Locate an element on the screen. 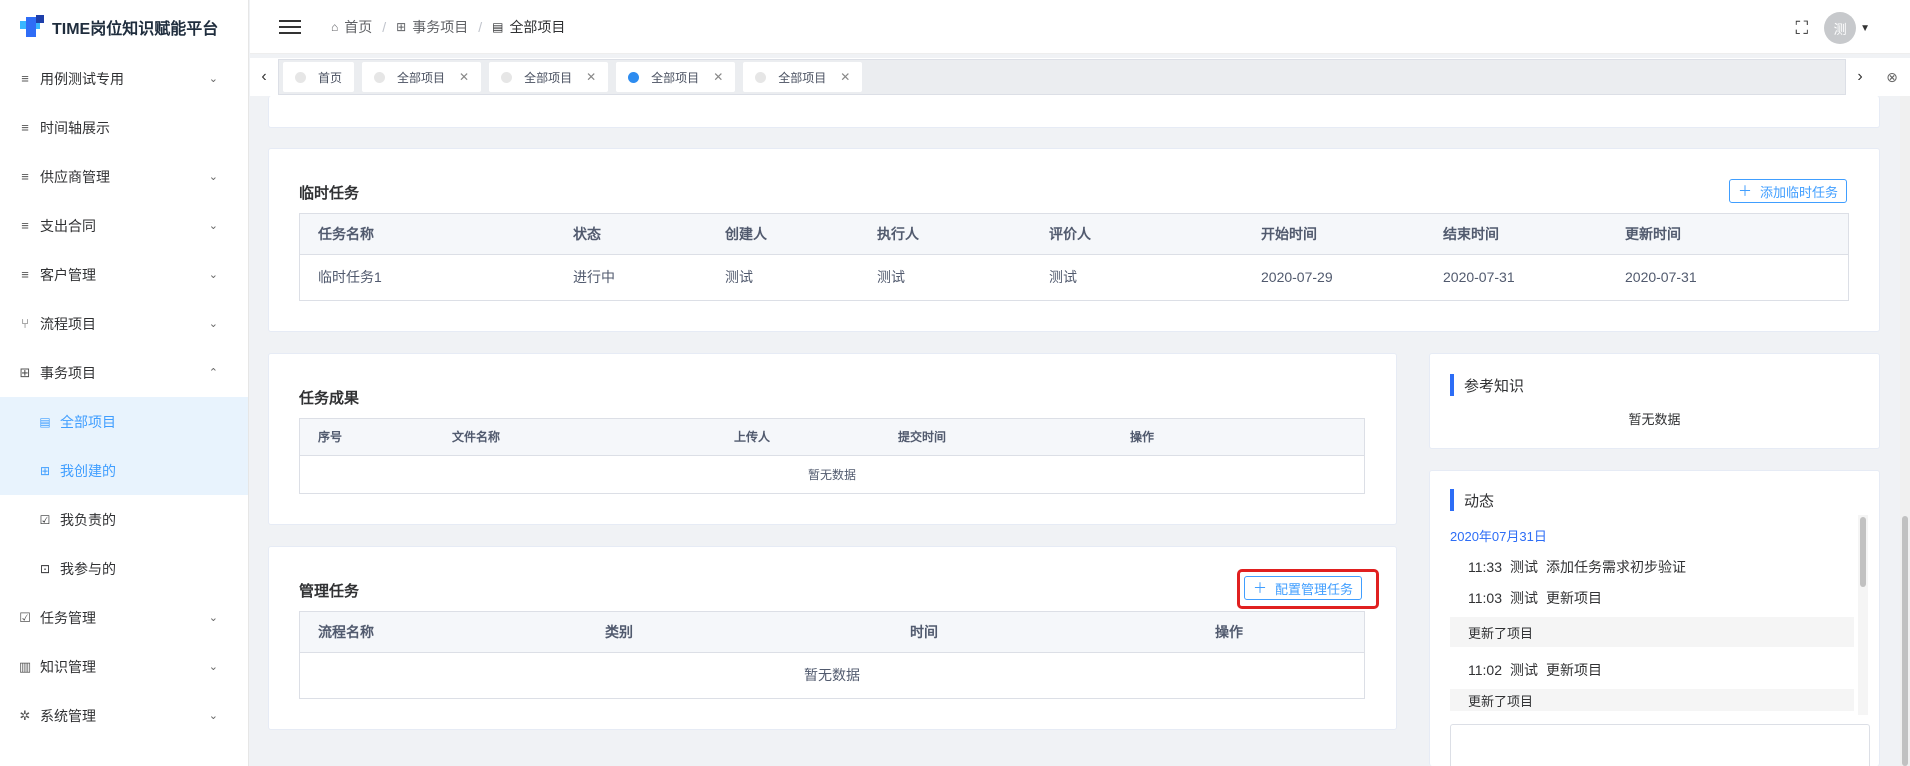 The width and height of the screenshot is (1910, 766). tab-all-projects-1: 全部项目 ✕ is located at coordinates (422, 77).